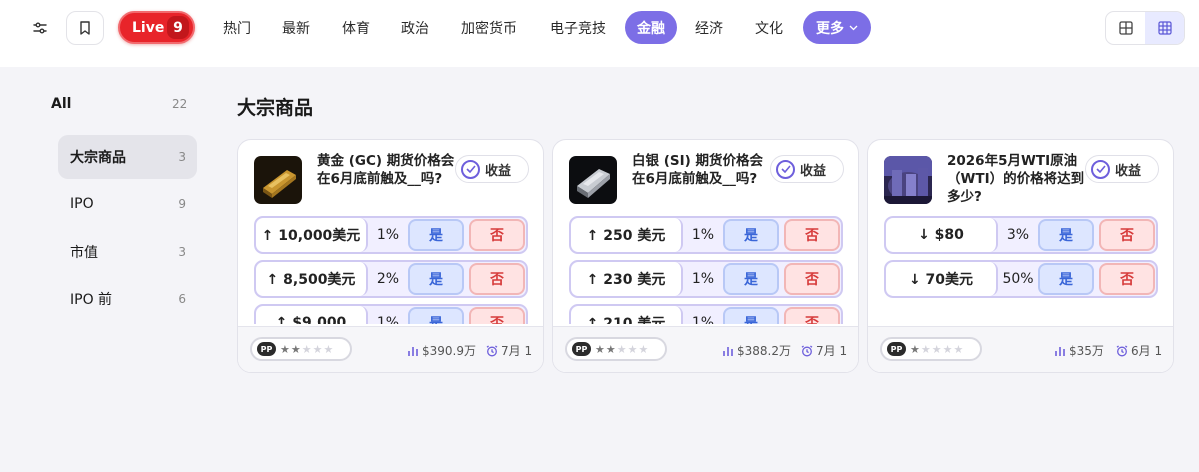 The height and width of the screenshot is (472, 1199). What do you see at coordinates (182, 157) in the screenshot?
I see `sidebar-item-count: 3` at bounding box center [182, 157].